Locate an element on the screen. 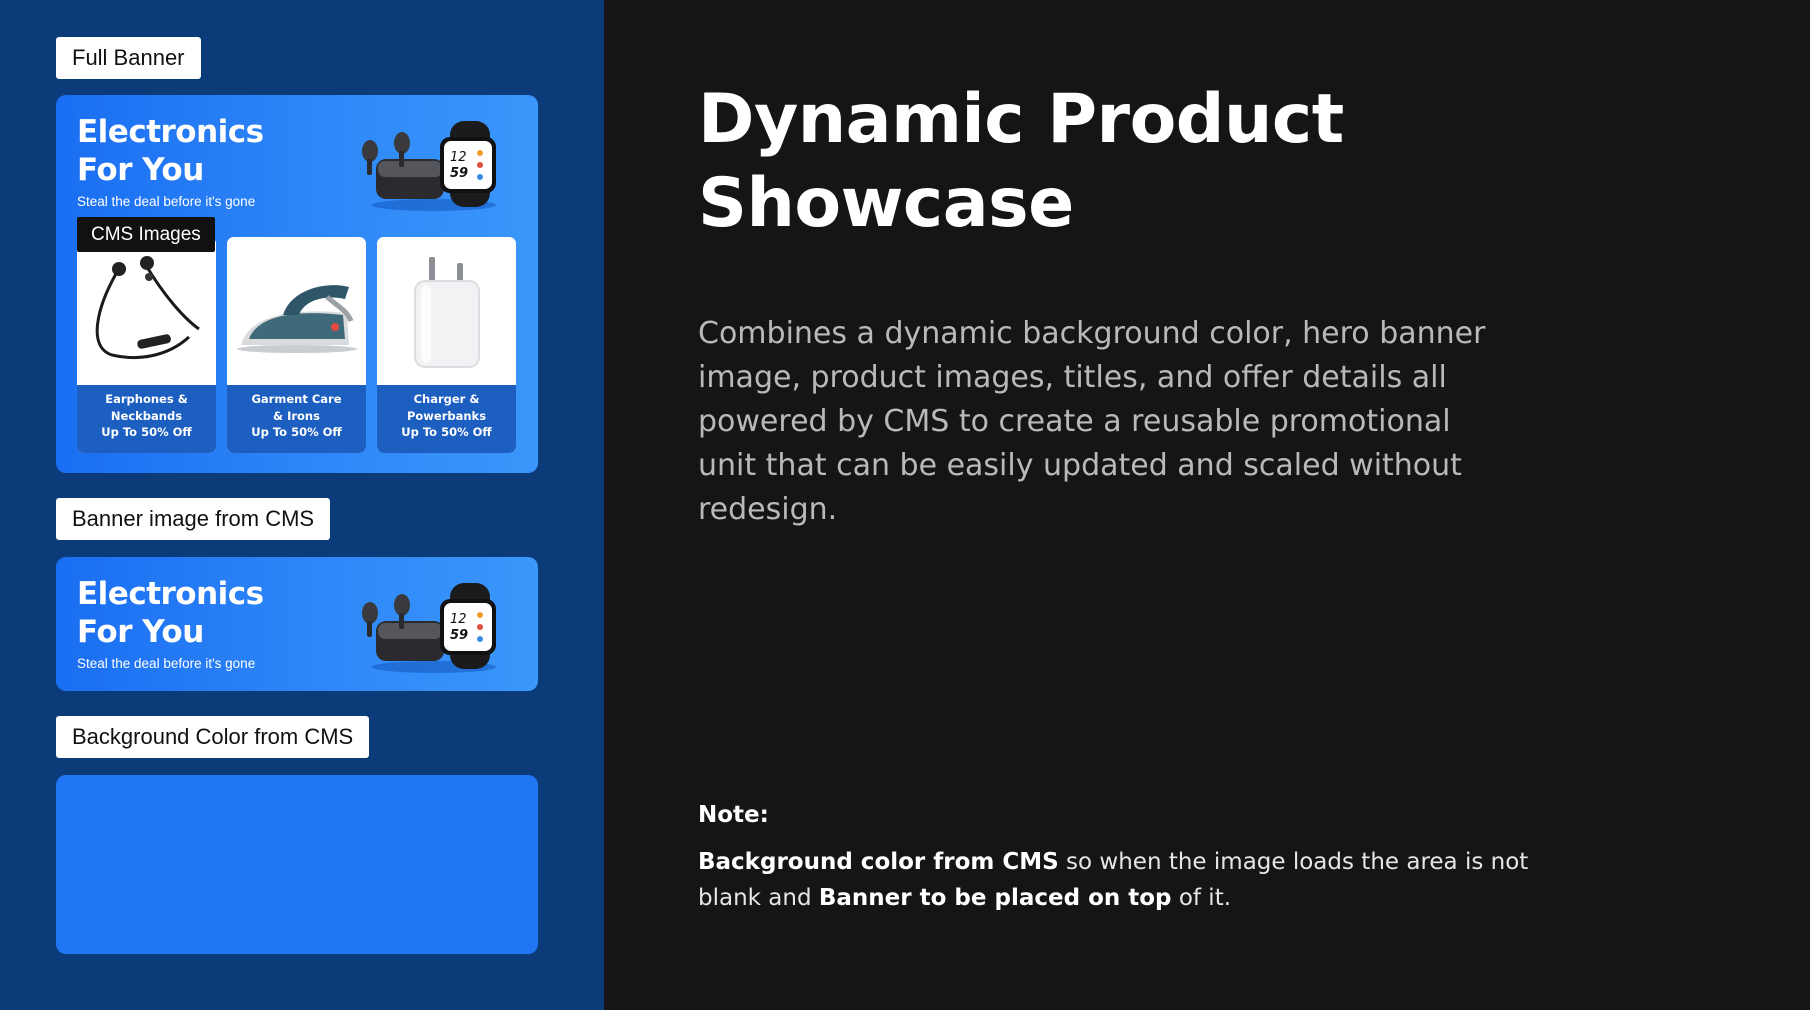 This screenshot has height=1010, width=1810. banner-image-tag: Banner image from CMS is located at coordinates (193, 519).